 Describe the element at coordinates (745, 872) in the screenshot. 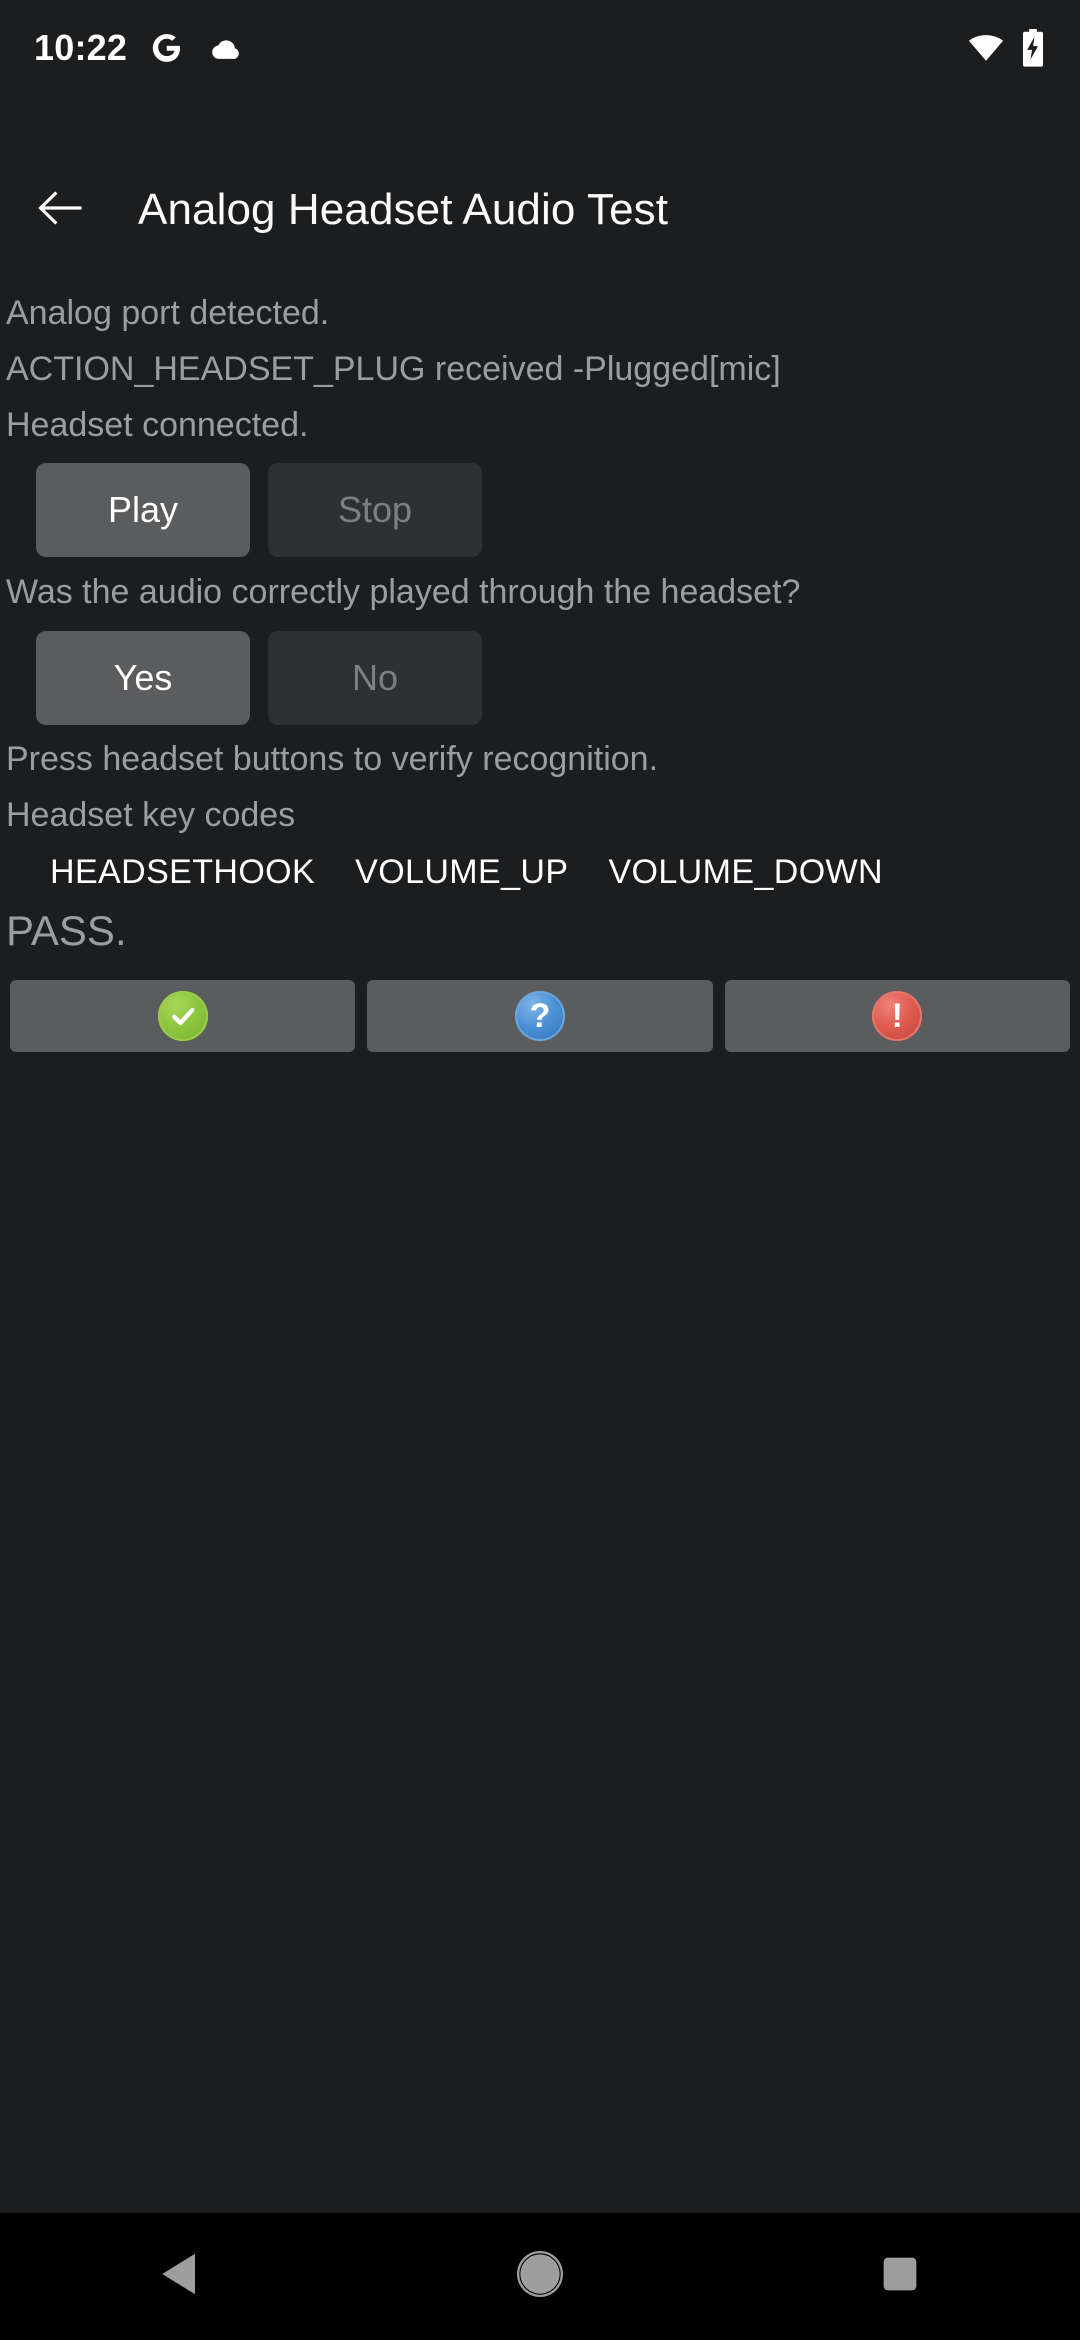

I see `keycode-volume-down: VOLUME_DOWN` at that location.